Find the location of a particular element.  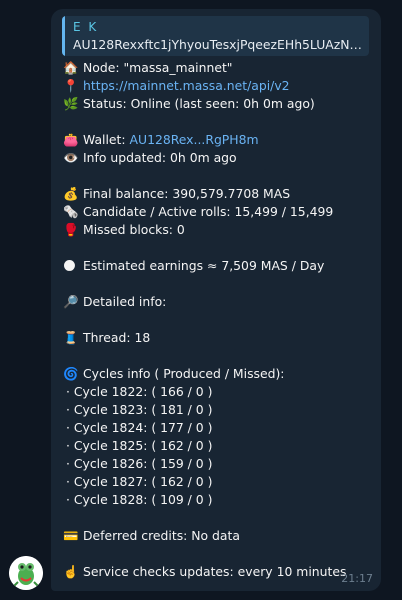

missed-line: 🥊 Missed blocks: 0 is located at coordinates (124, 230).